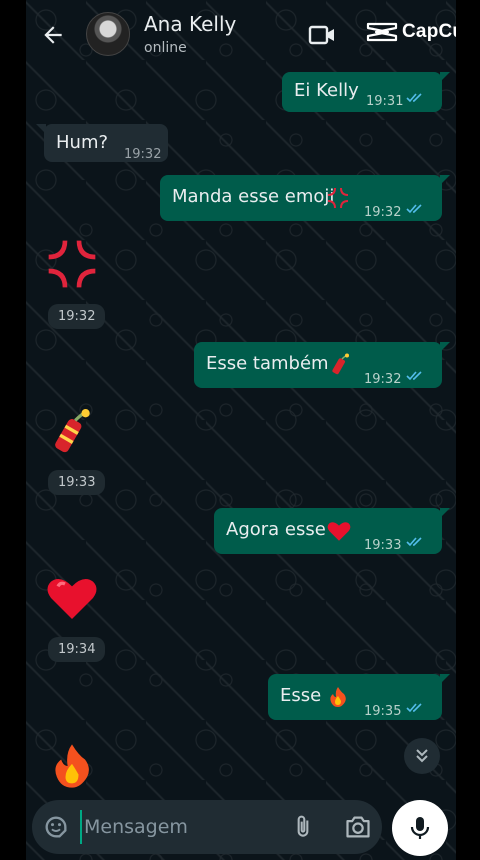 The image size is (480, 860). What do you see at coordinates (53, 35) in the screenshot?
I see `arrow-left-icon` at bounding box center [53, 35].